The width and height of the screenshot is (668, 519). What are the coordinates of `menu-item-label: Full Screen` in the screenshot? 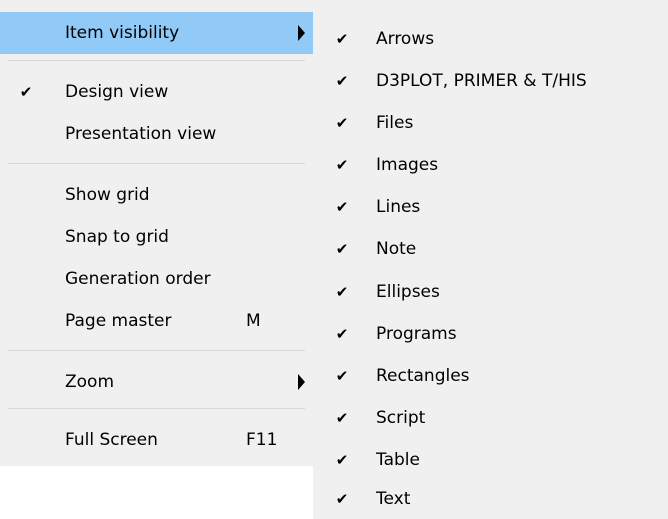 It's located at (111, 440).